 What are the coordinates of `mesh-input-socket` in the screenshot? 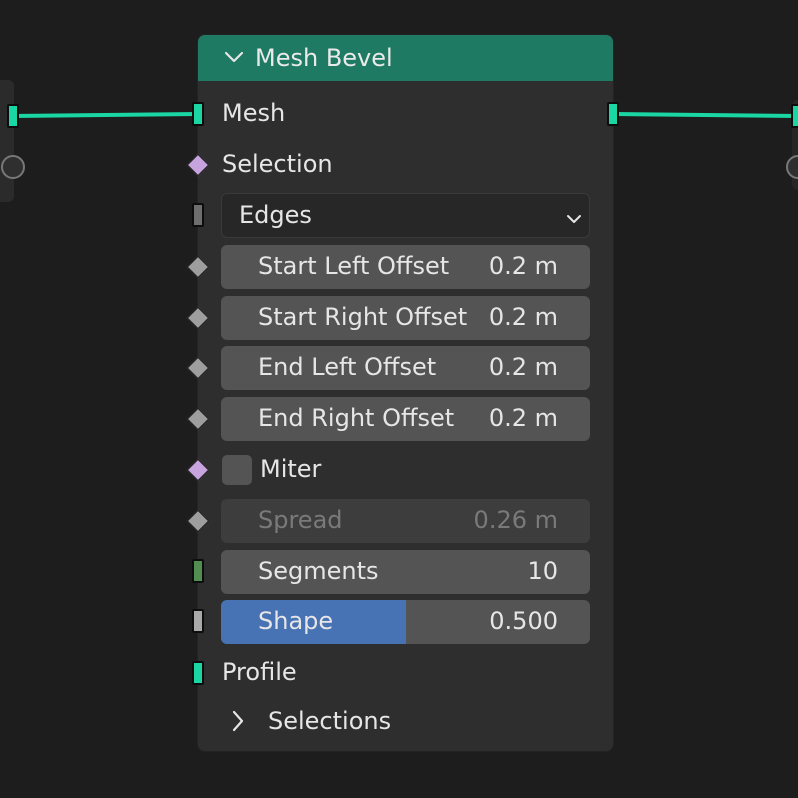 It's located at (198, 114).